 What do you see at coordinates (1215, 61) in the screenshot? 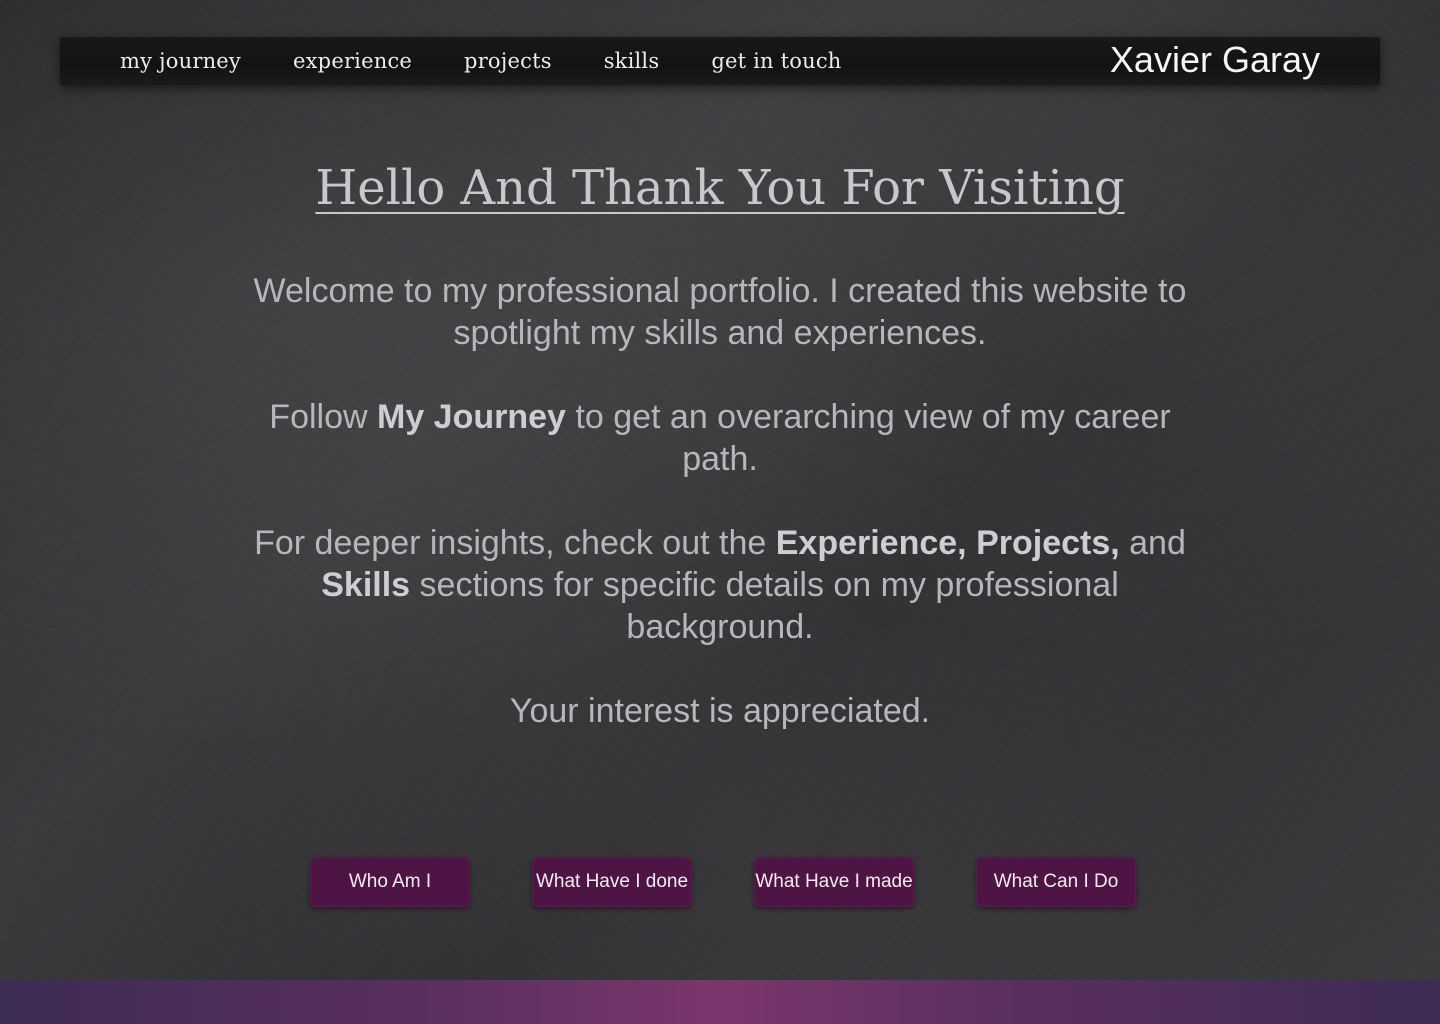
I see `site-brand-name: Xavier Garay` at bounding box center [1215, 61].